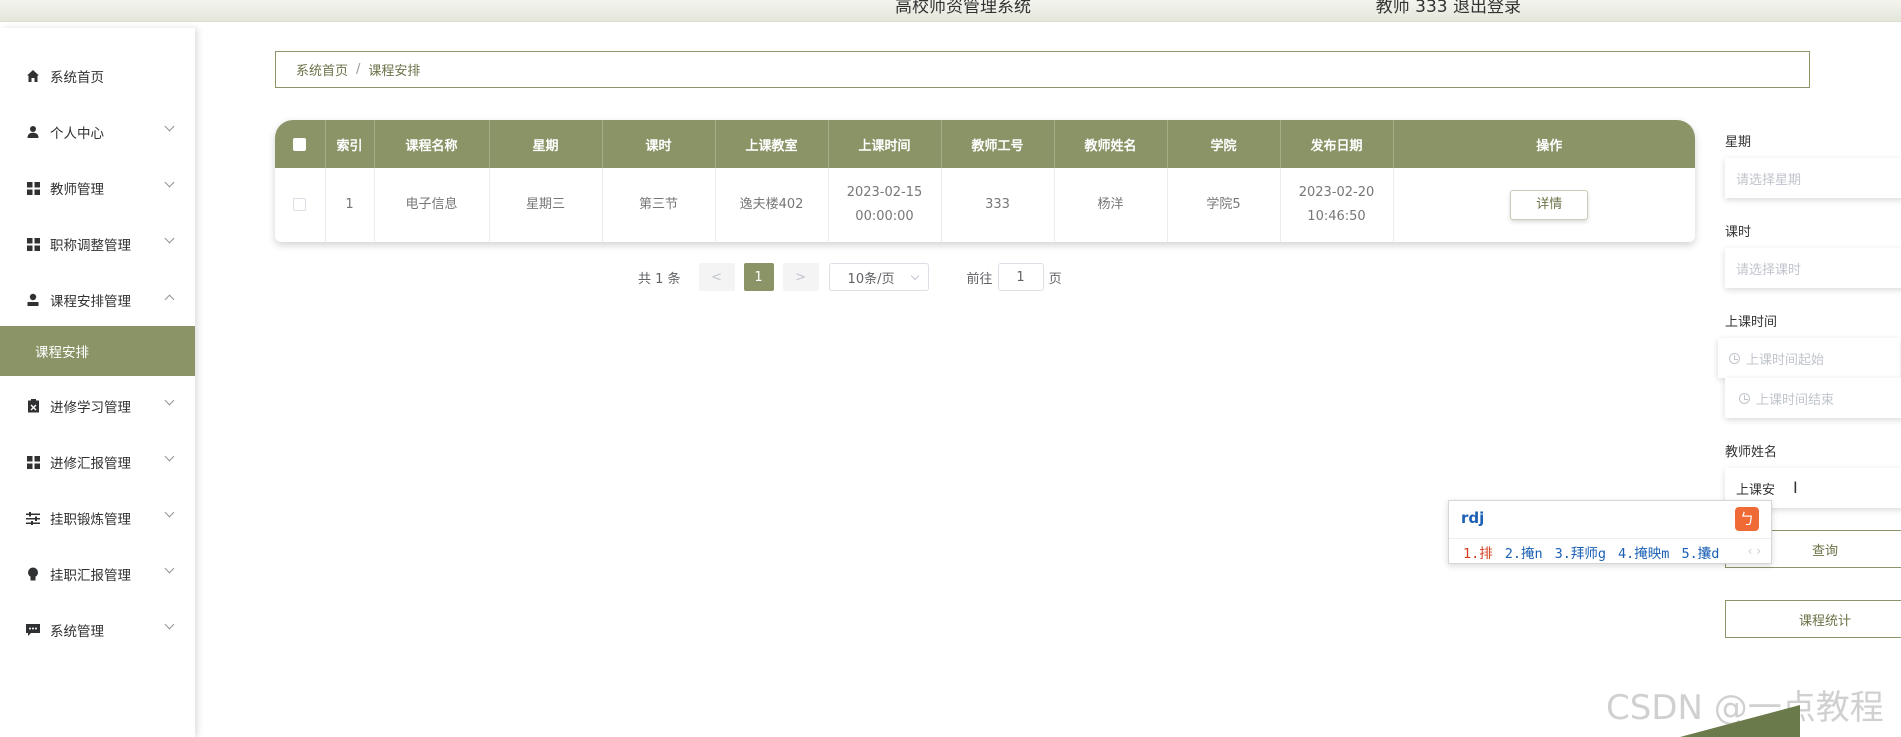  Describe the element at coordinates (432, 205) in the screenshot. I see `cell-course: 电子信息` at that location.